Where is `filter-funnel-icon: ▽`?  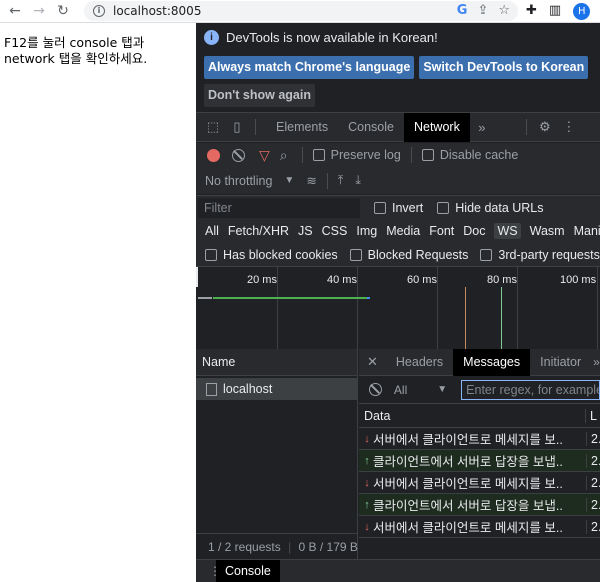 filter-funnel-icon: ▽ is located at coordinates (264, 155).